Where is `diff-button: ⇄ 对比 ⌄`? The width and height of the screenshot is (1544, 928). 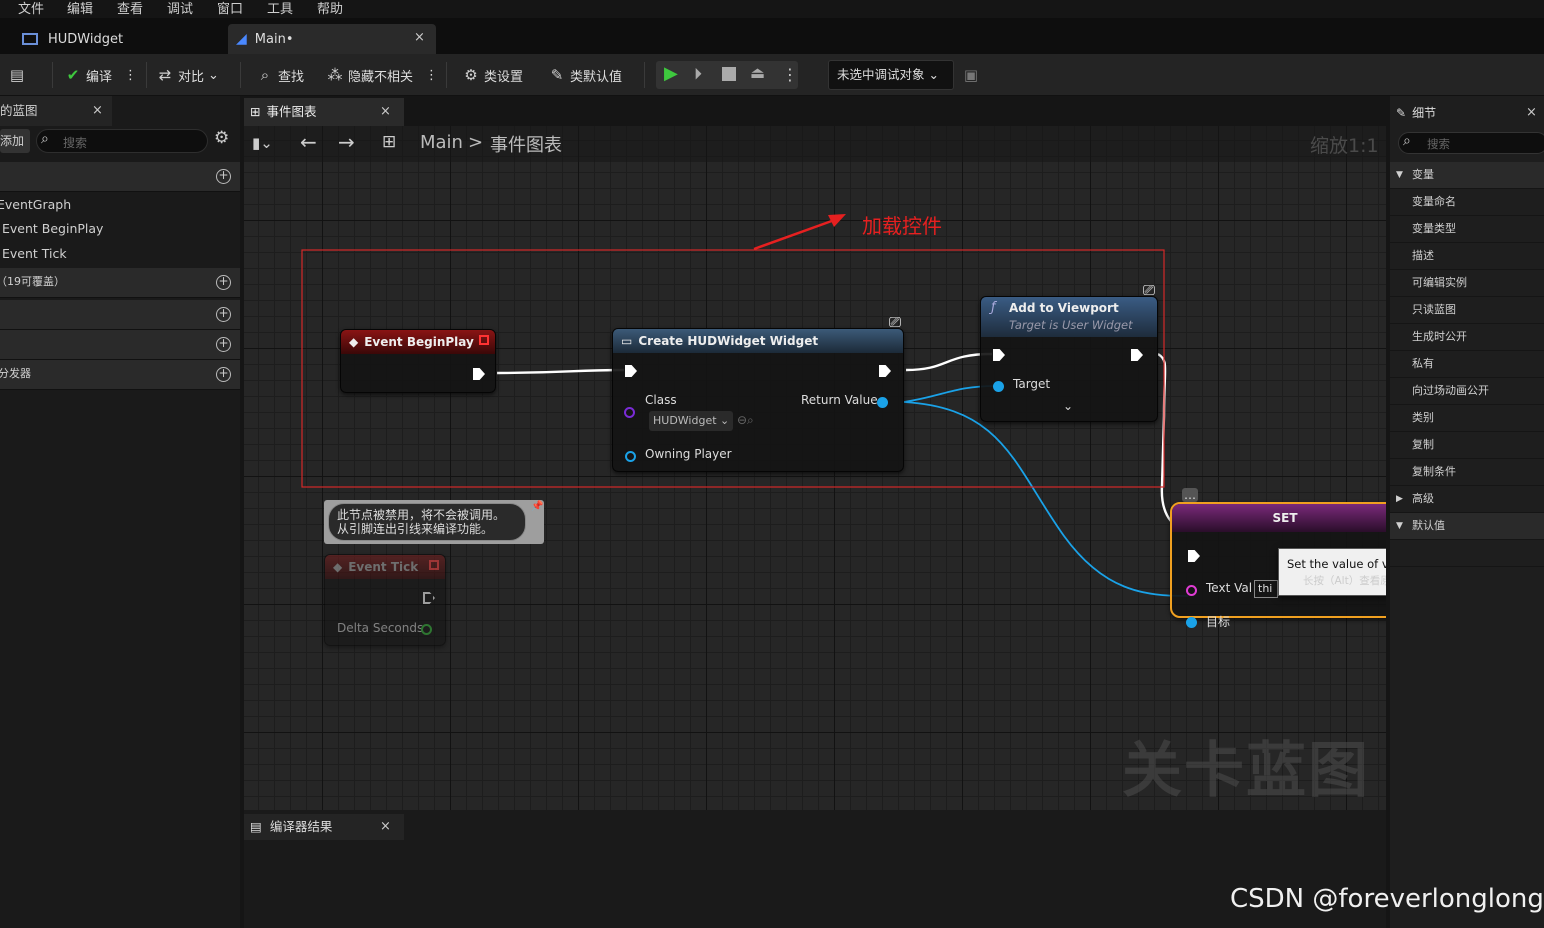 diff-button: ⇄ 对比 ⌄ is located at coordinates (187, 75).